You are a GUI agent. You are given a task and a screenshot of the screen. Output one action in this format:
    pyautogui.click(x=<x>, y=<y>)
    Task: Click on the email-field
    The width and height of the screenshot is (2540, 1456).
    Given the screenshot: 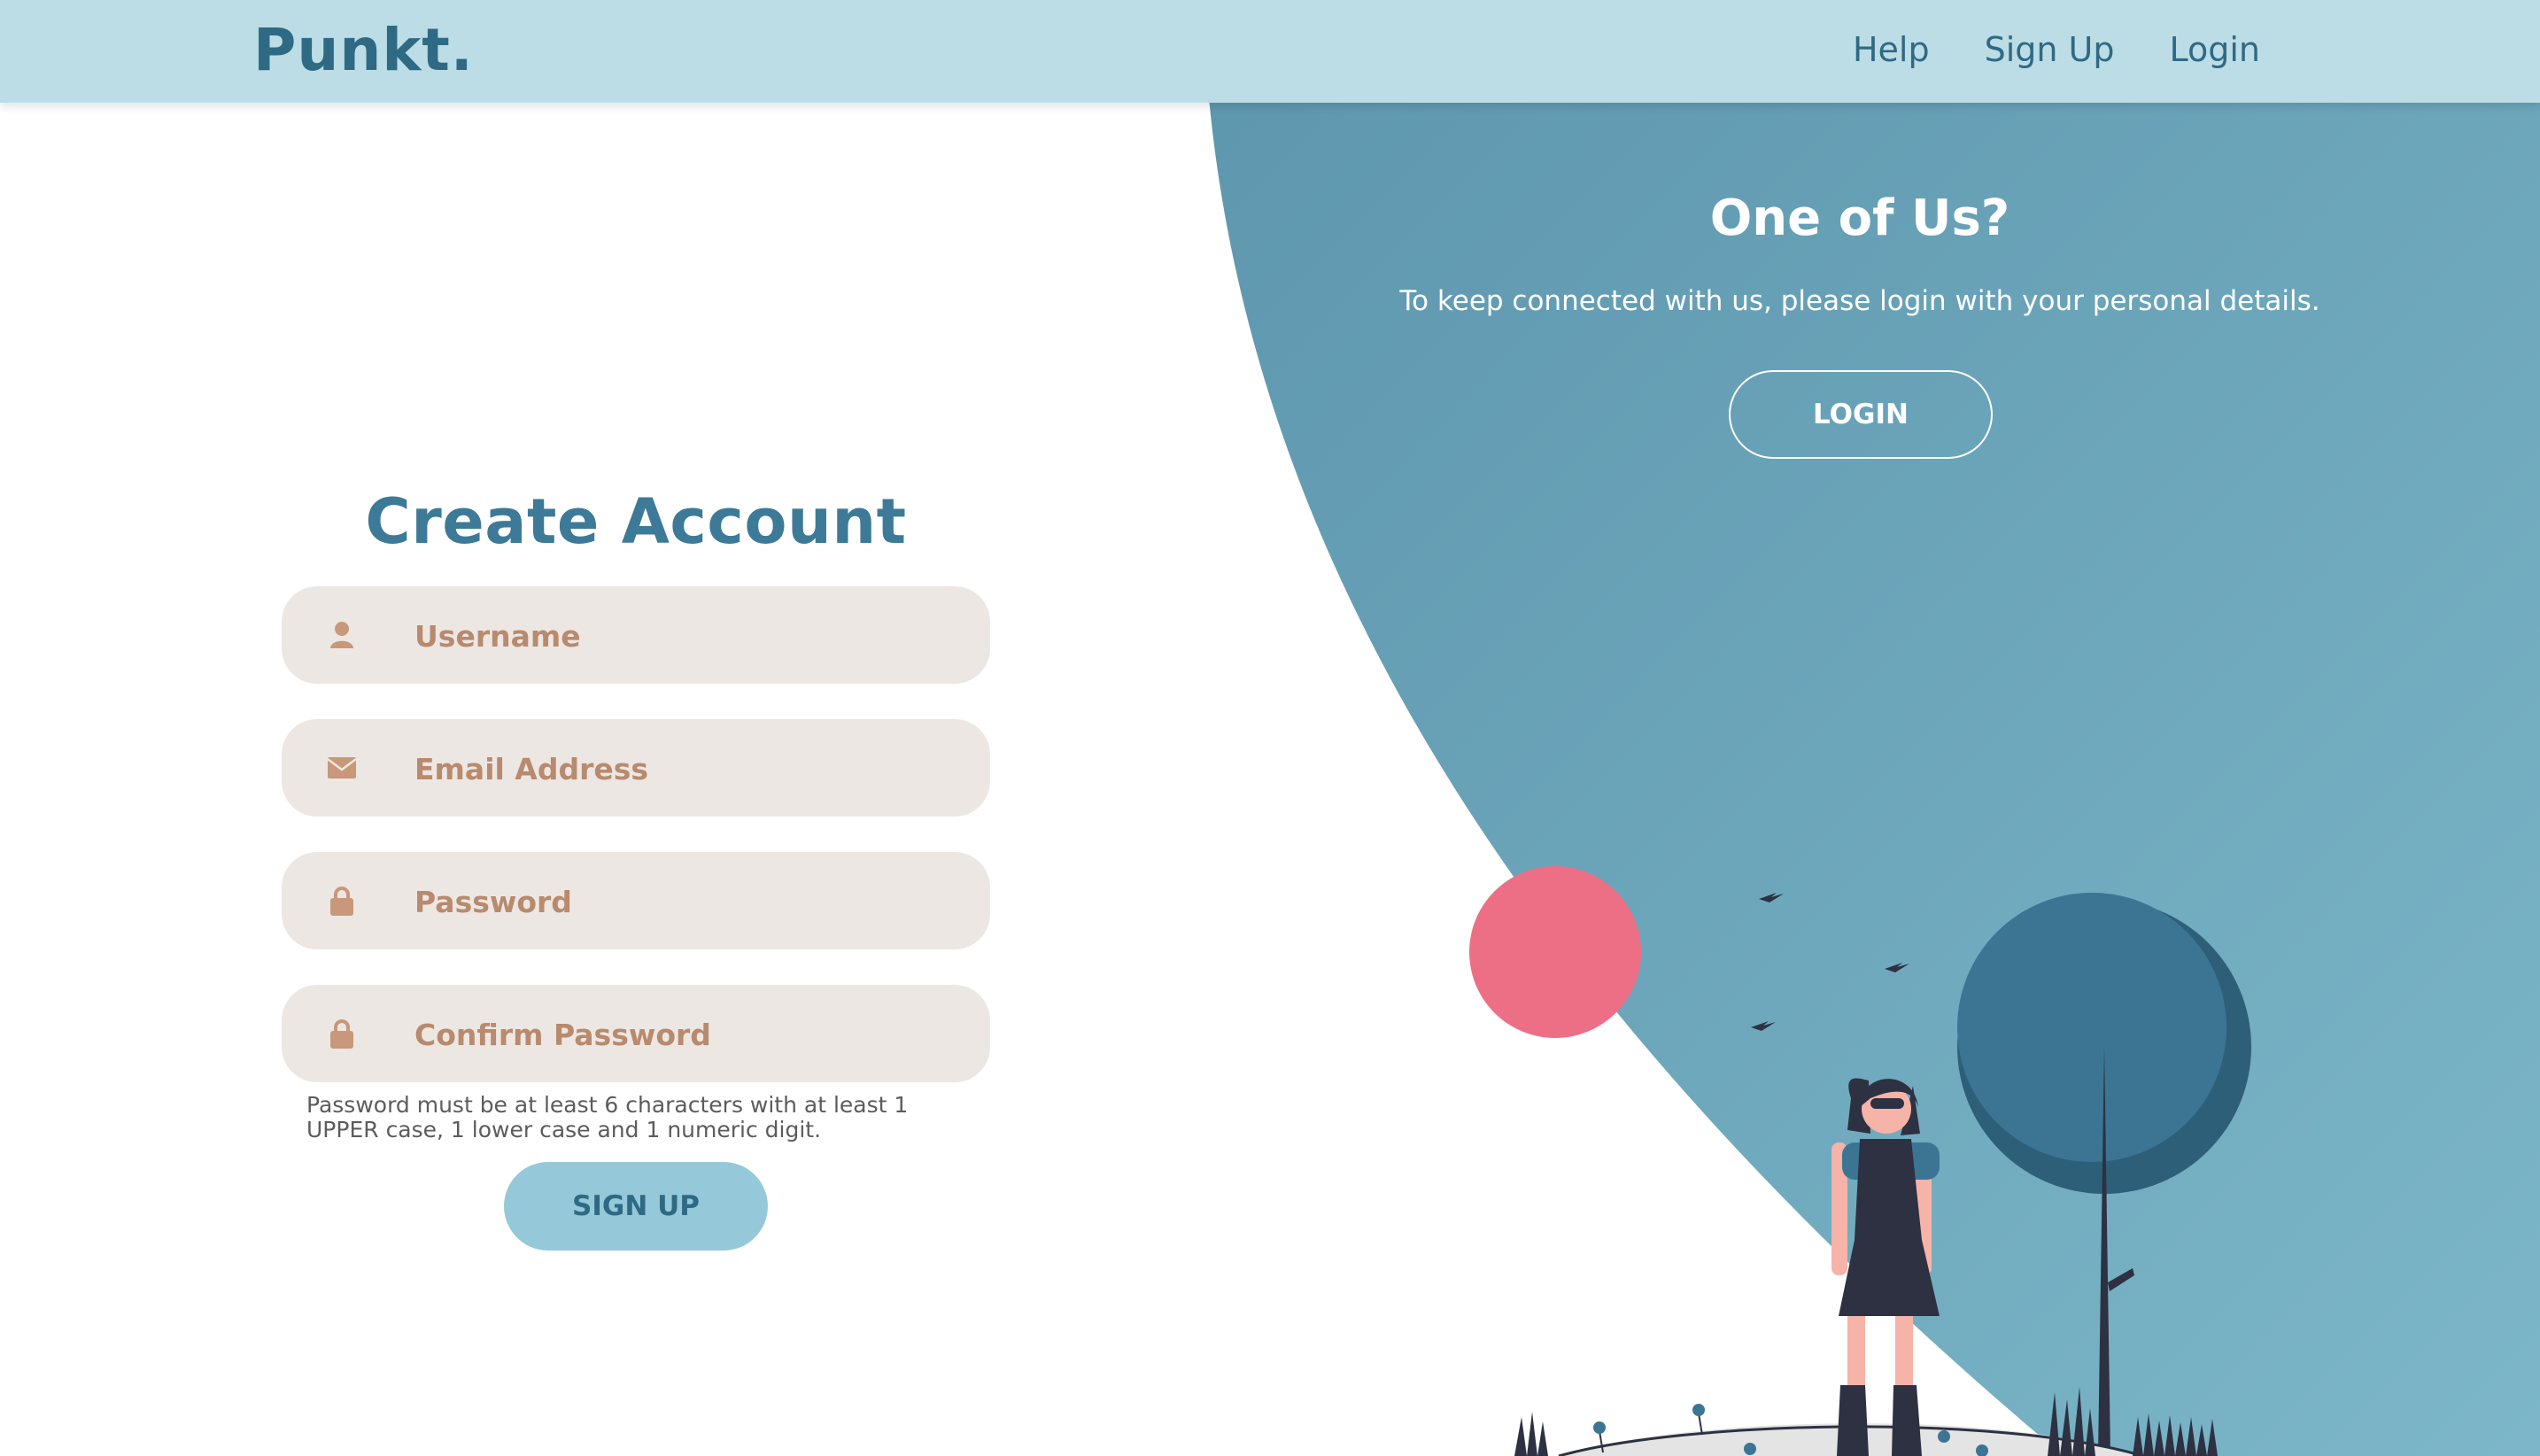 What is the action you would take?
    pyautogui.click(x=636, y=768)
    